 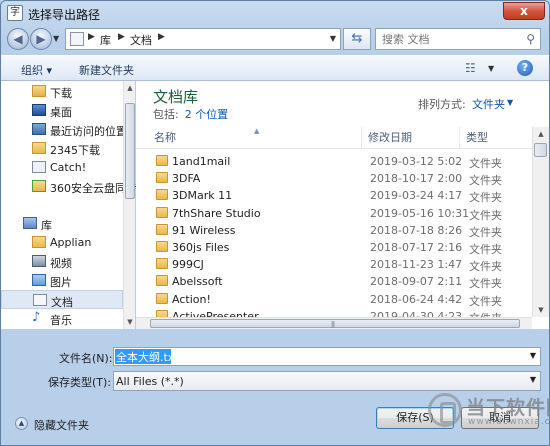 What do you see at coordinates (416, 282) in the screenshot?
I see `file-date: 2018-09-07 2:11` at bounding box center [416, 282].